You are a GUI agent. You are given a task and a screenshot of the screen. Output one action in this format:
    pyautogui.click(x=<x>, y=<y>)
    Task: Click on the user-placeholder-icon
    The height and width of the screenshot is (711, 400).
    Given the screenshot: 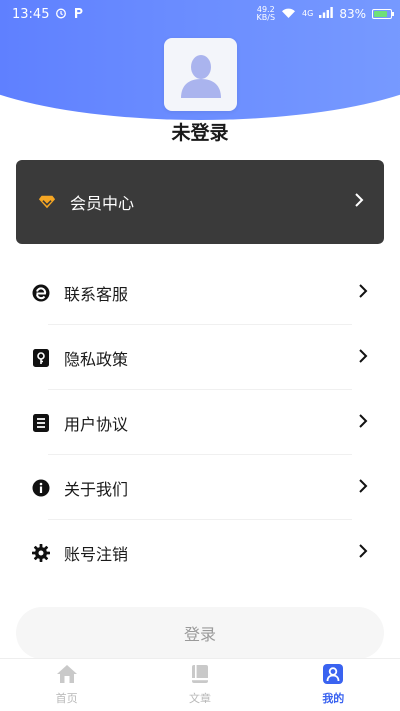 What is the action you would take?
    pyautogui.click(x=200, y=76)
    